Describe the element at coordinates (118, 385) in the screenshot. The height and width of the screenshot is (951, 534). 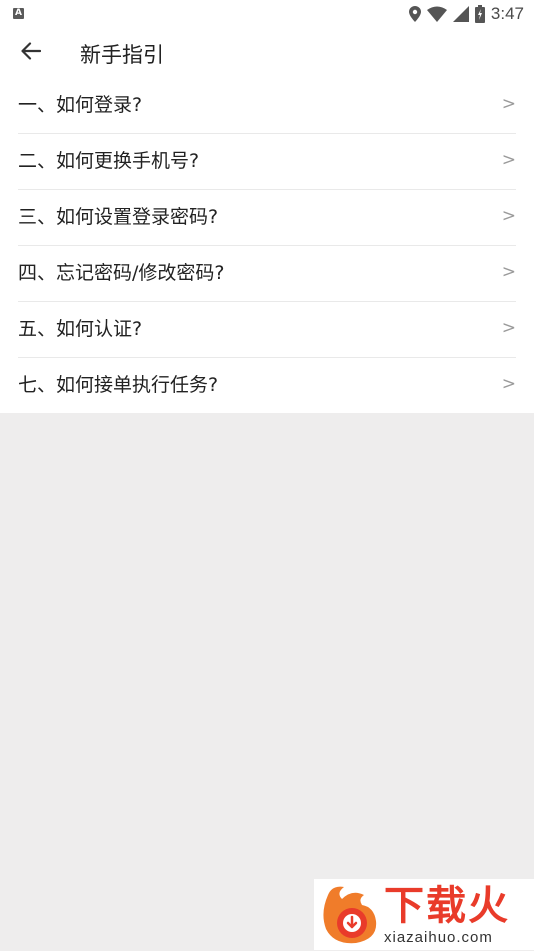
I see `guide-item-label: 七、如何接单执行任务?` at that location.